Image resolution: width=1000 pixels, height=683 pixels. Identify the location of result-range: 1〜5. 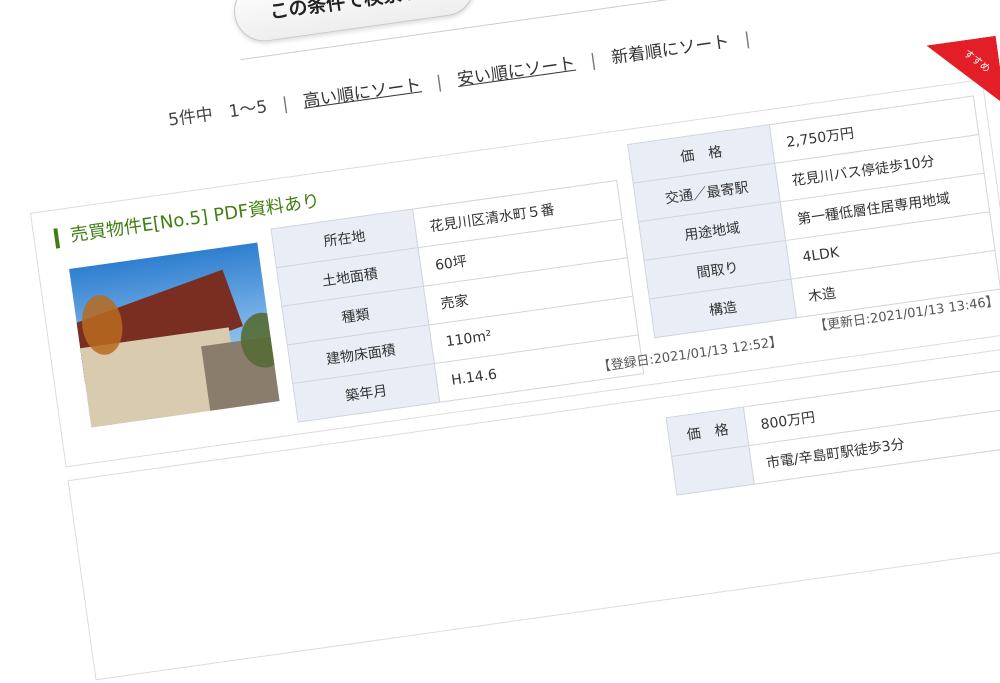
(248, 109).